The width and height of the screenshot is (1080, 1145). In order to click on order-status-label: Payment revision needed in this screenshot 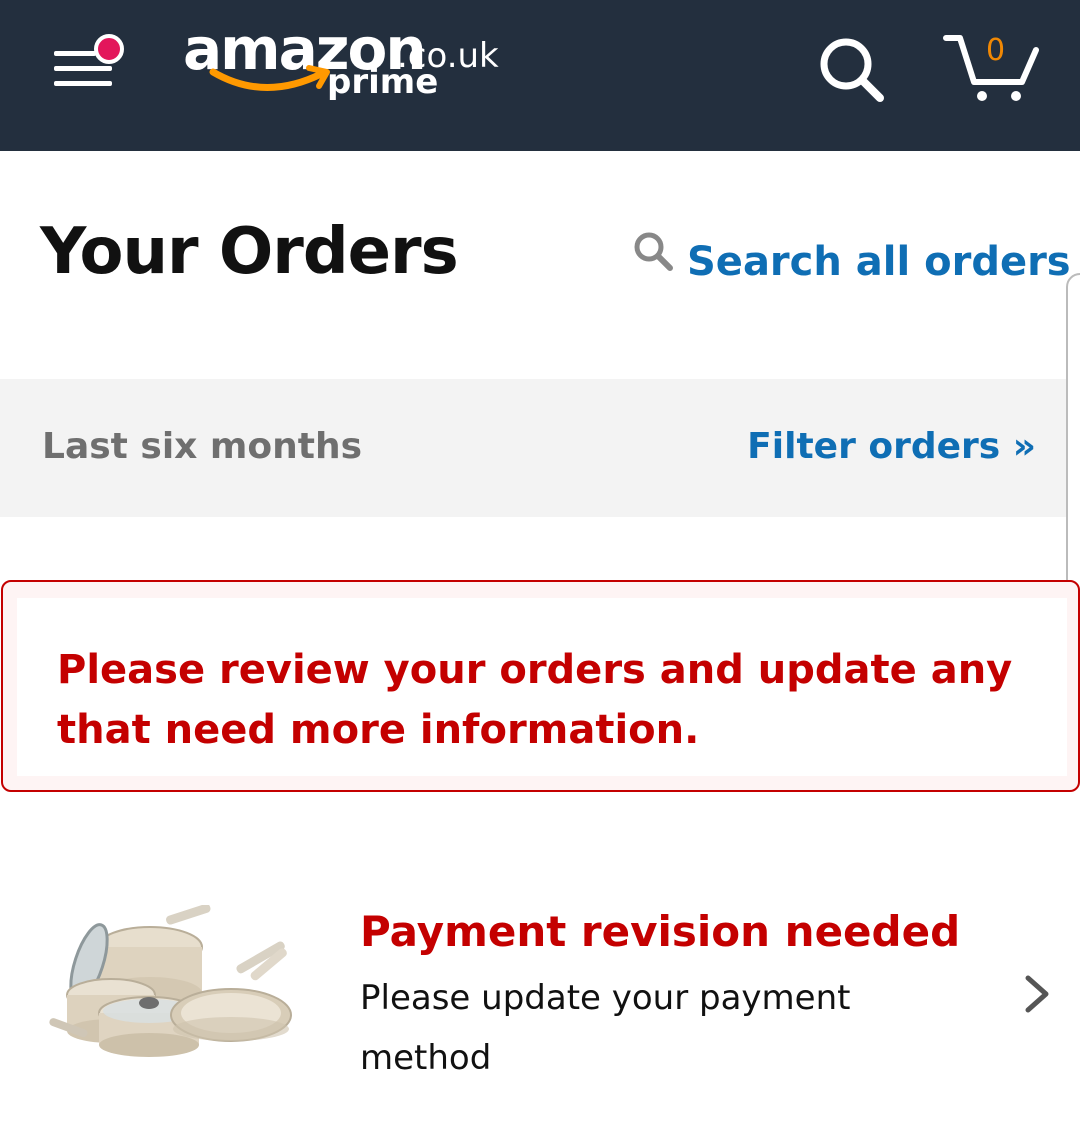, I will do `click(660, 931)`.